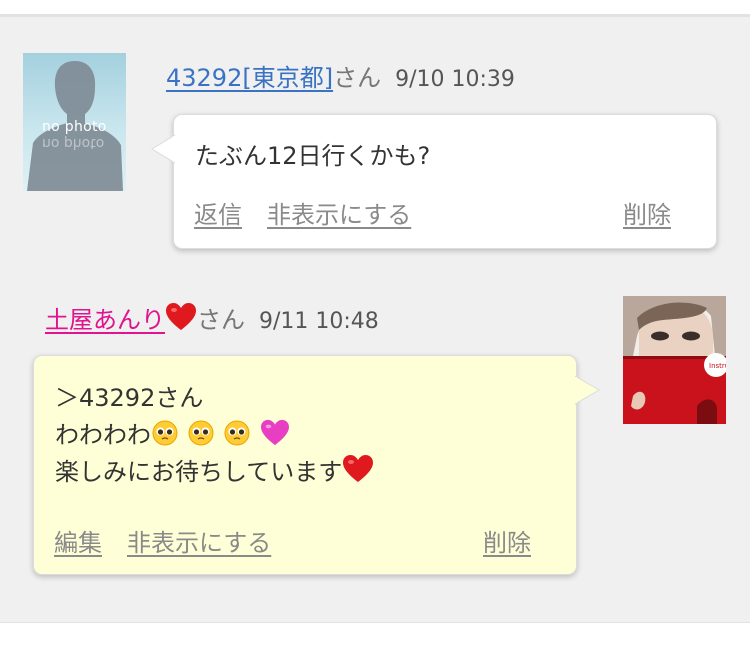 The image size is (750, 646). I want to click on user-link-anri: 土屋あんり, so click(121, 318).